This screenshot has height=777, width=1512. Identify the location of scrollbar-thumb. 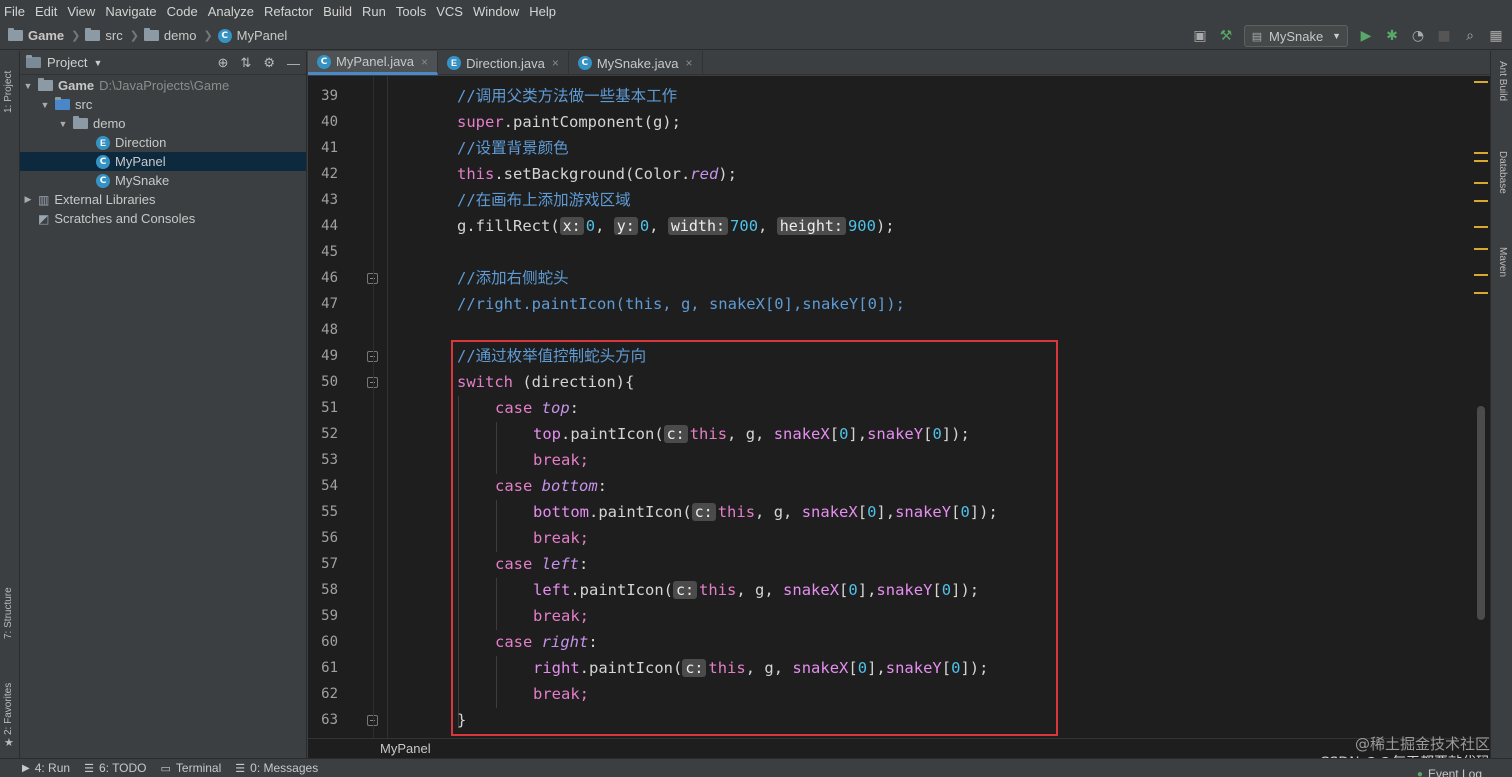
(1481, 513).